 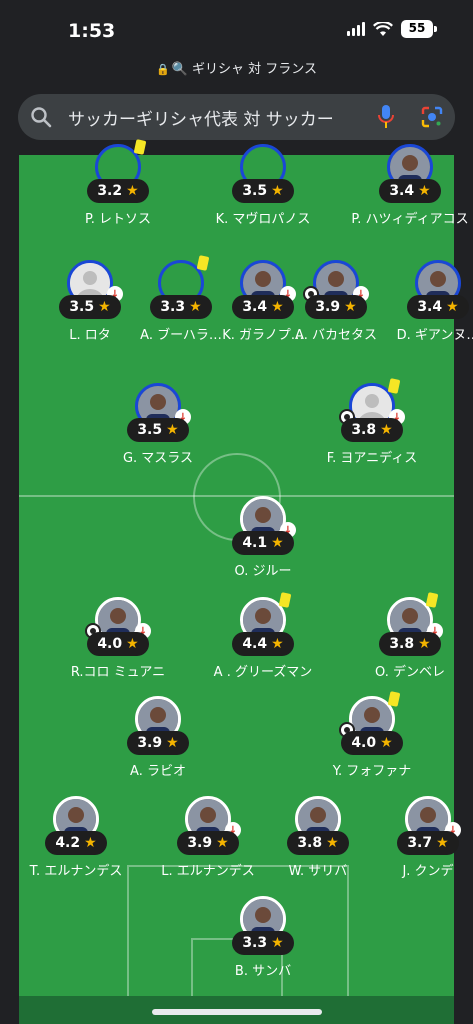 I want to click on search-input: サッカーギリシャ代表 対 サッカー, so click(x=213, y=117).